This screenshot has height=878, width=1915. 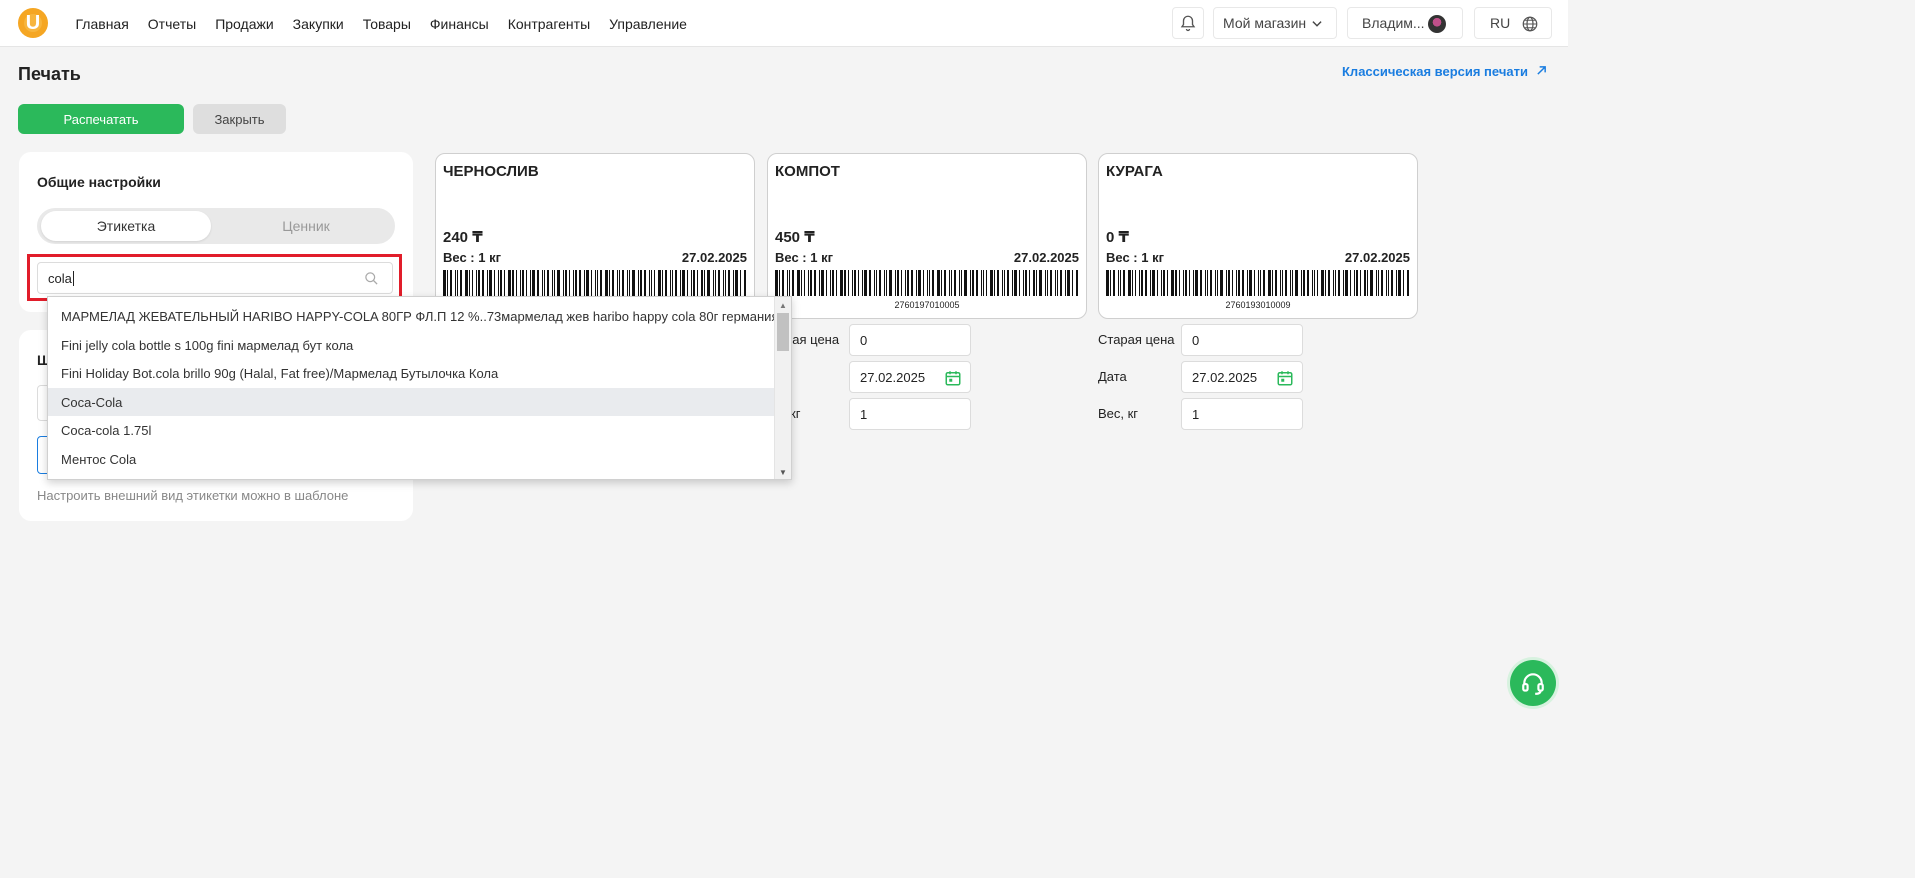 I want to click on dropdown-option: Ментос Cola, so click(x=411, y=459).